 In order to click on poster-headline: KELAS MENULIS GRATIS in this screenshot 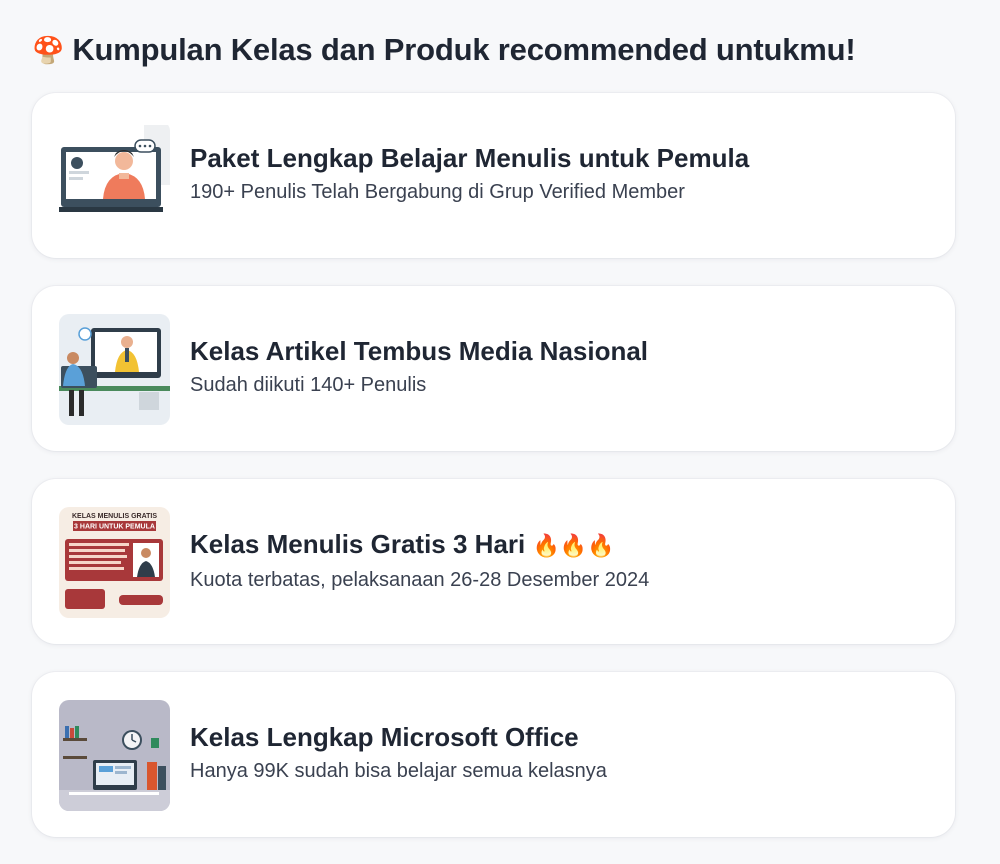, I will do `click(114, 516)`.